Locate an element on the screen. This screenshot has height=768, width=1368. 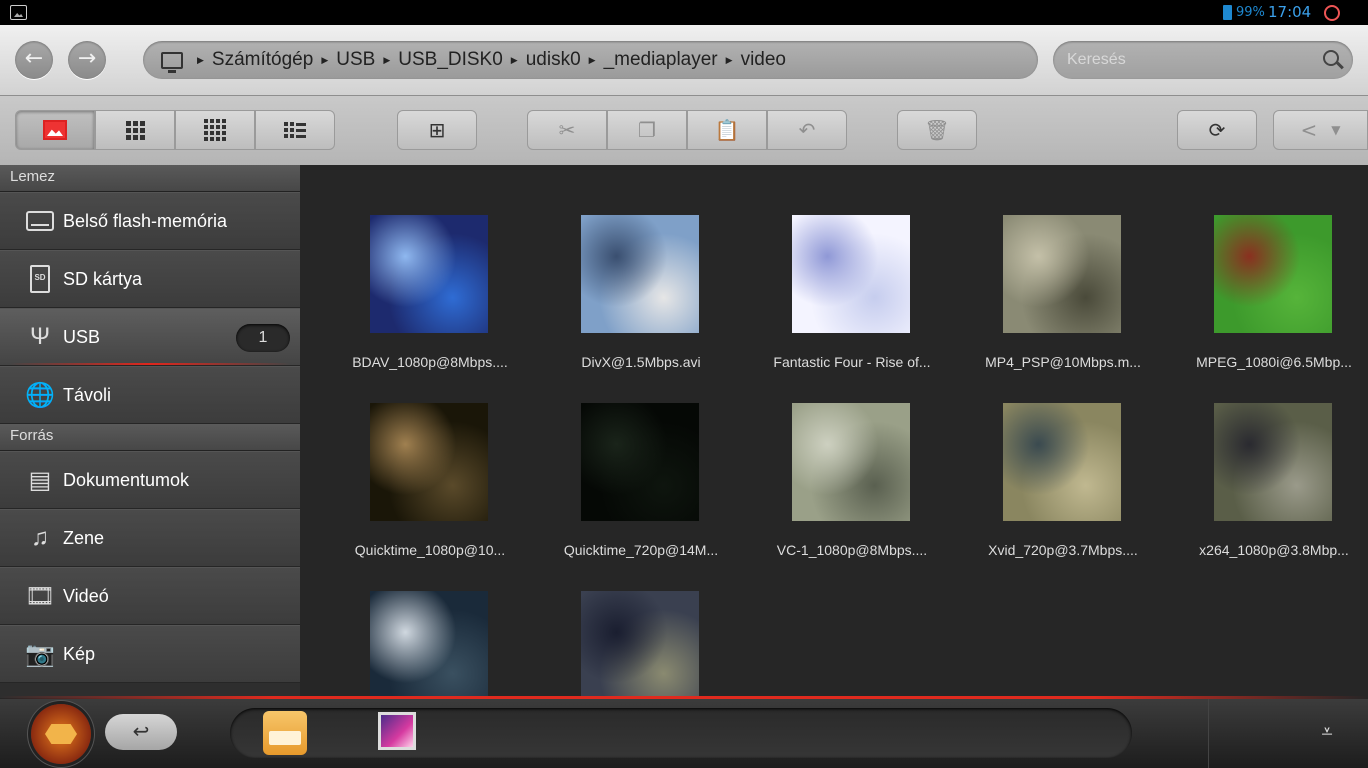
sidebar-item-label: USB is located at coordinates (82, 336).